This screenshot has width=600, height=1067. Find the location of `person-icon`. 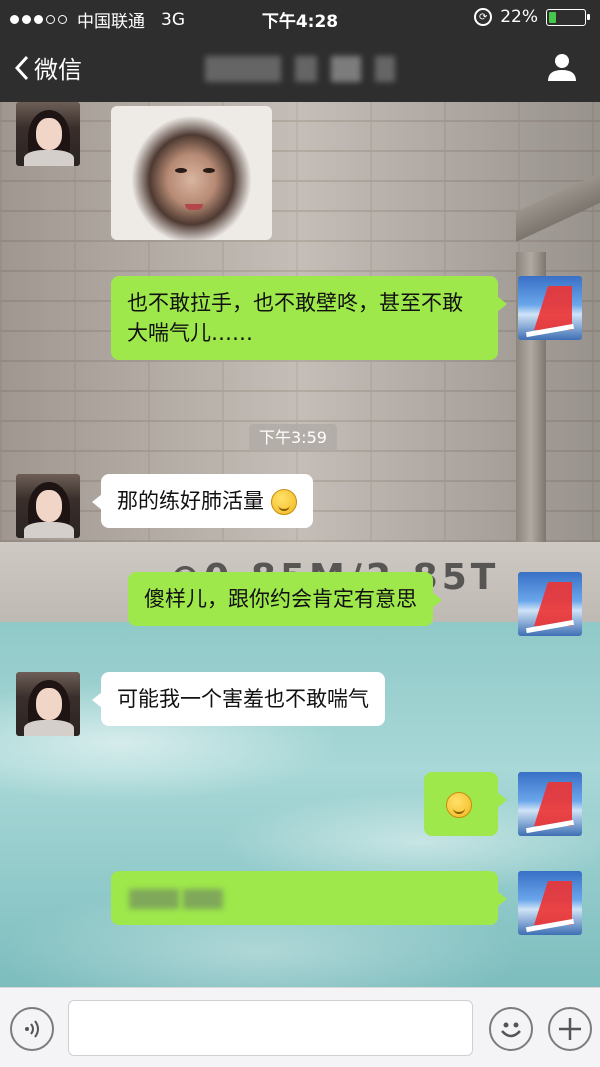

person-icon is located at coordinates (562, 67).